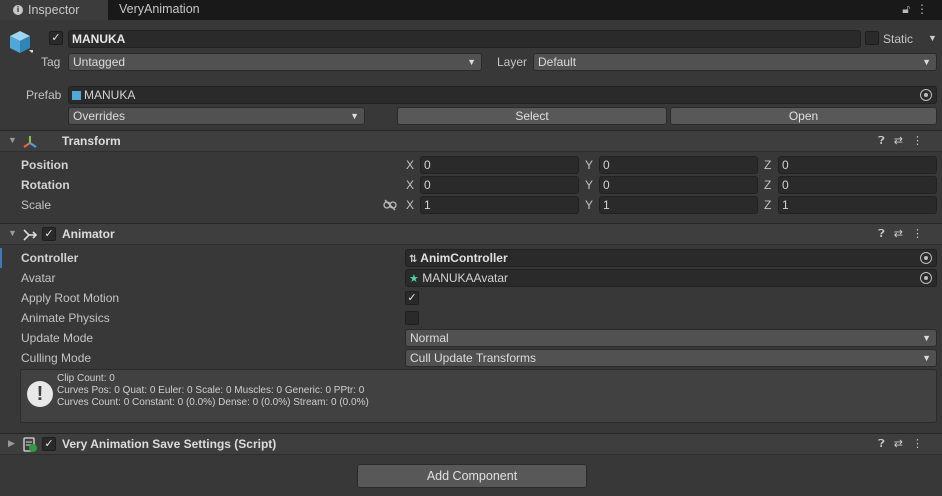 The width and height of the screenshot is (942, 496). What do you see at coordinates (464, 258) in the screenshot?
I see `controller-value: AnimController` at bounding box center [464, 258].